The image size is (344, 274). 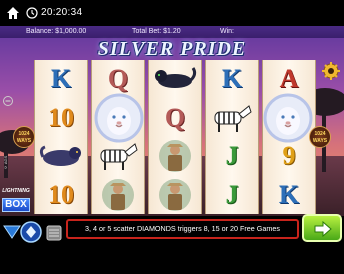 I want to click on reel-4: K J J, so click(x=232, y=137).